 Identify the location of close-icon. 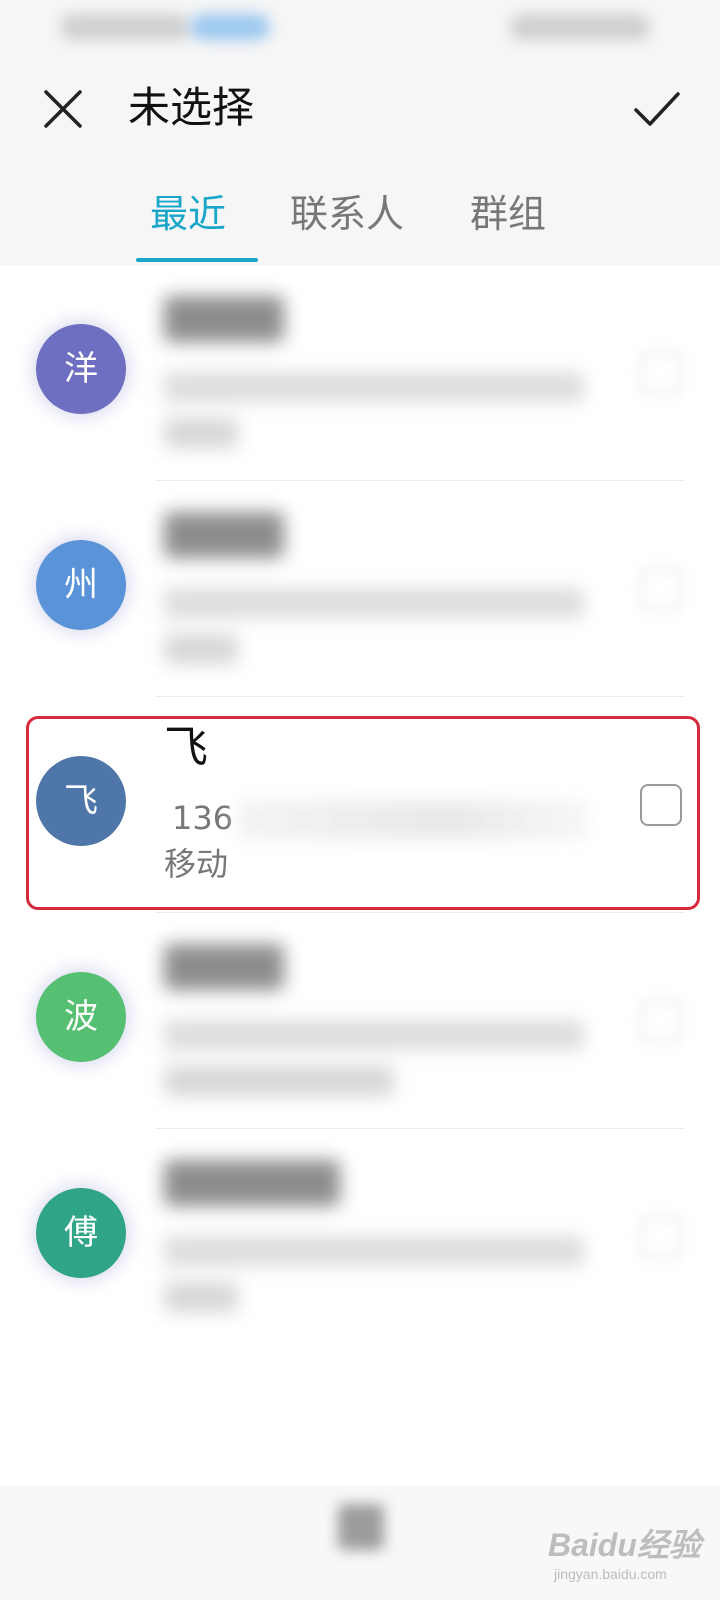
(63, 109).